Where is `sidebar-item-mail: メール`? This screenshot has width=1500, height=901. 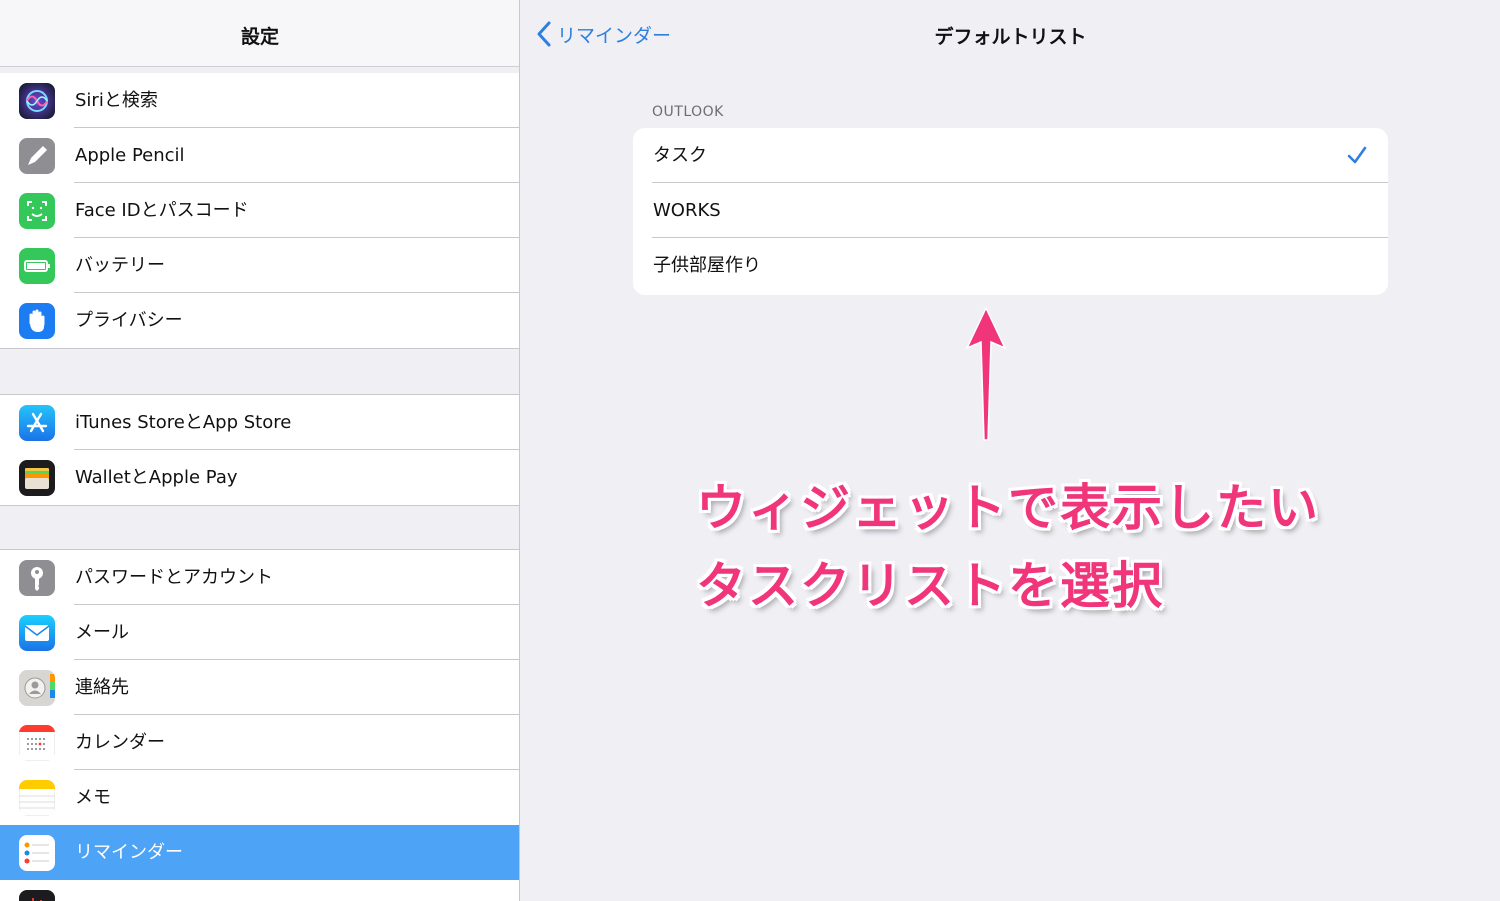
sidebar-item-mail: メール is located at coordinates (259, 632).